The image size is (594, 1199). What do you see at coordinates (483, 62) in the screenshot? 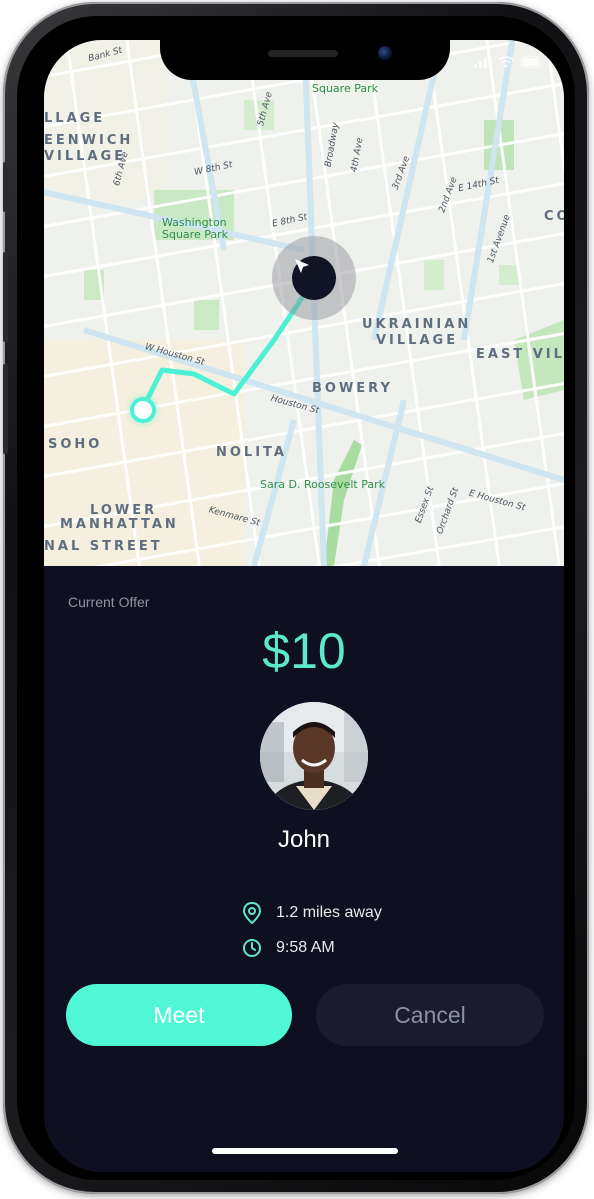
I see `signal-icon` at bounding box center [483, 62].